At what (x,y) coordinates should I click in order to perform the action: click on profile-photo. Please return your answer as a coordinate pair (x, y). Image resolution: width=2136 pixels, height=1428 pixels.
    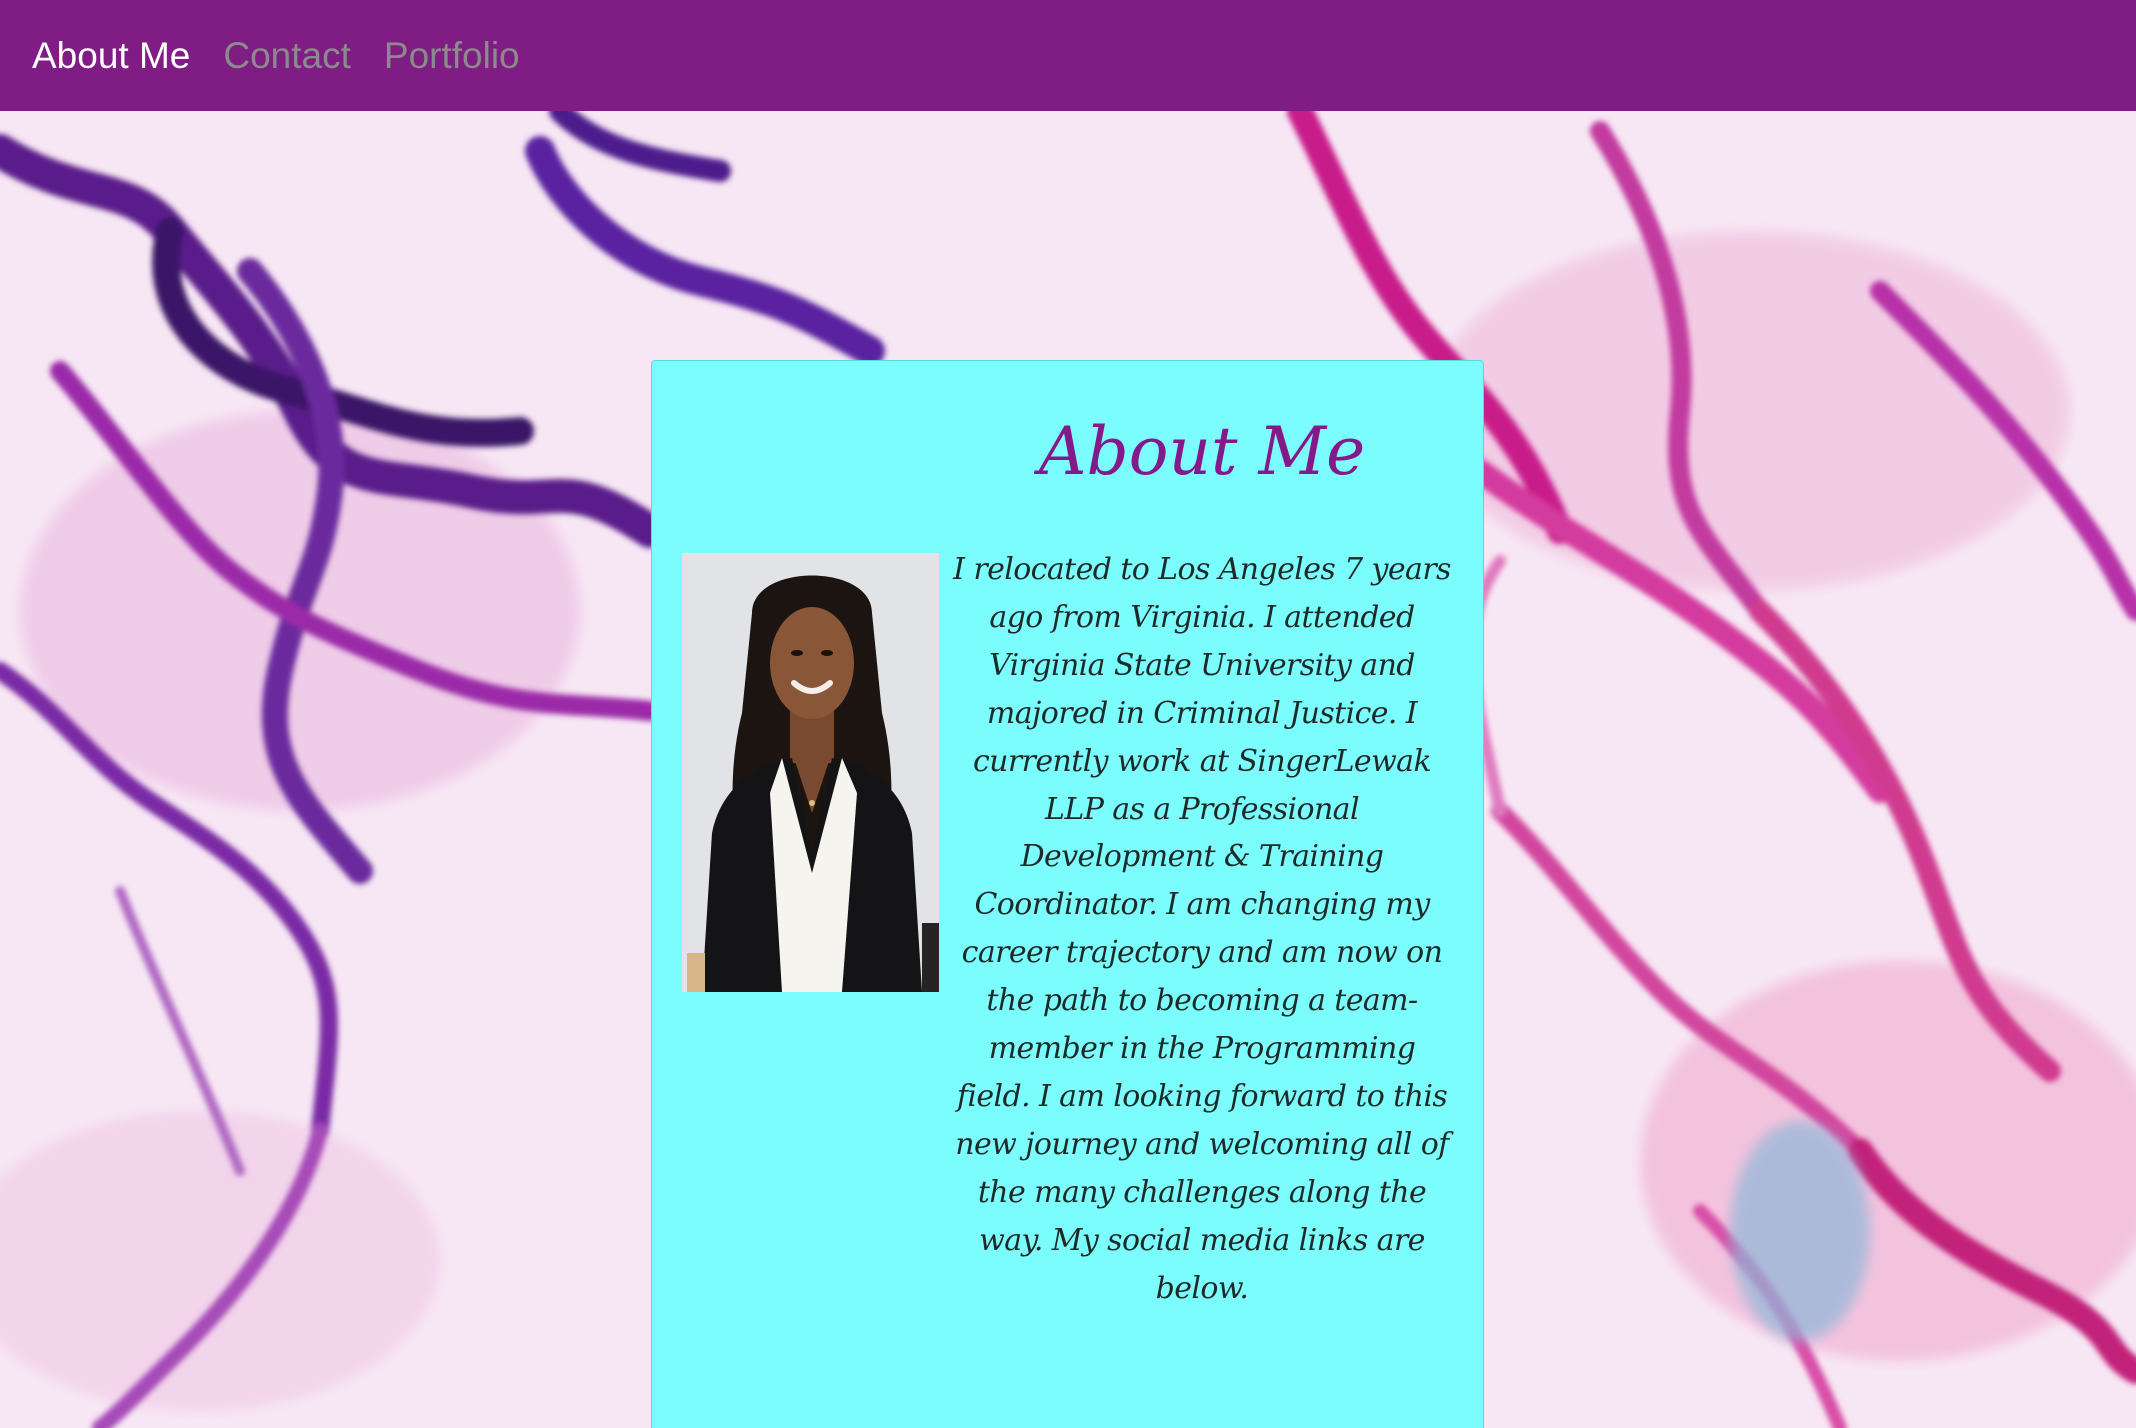
    Looking at the image, I should click on (810, 772).